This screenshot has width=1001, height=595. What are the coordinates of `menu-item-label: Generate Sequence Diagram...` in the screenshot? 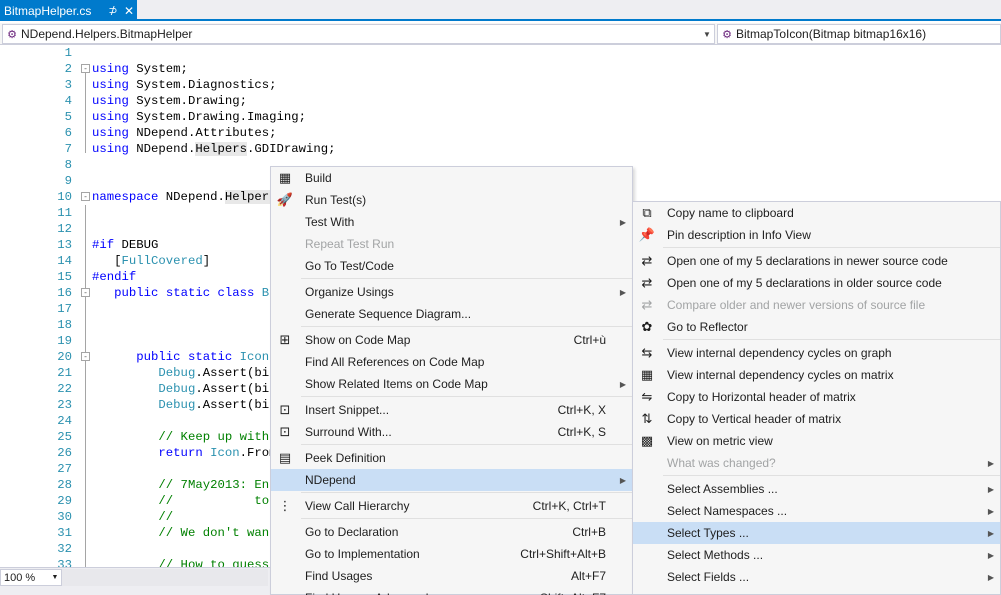 It's located at (388, 314).